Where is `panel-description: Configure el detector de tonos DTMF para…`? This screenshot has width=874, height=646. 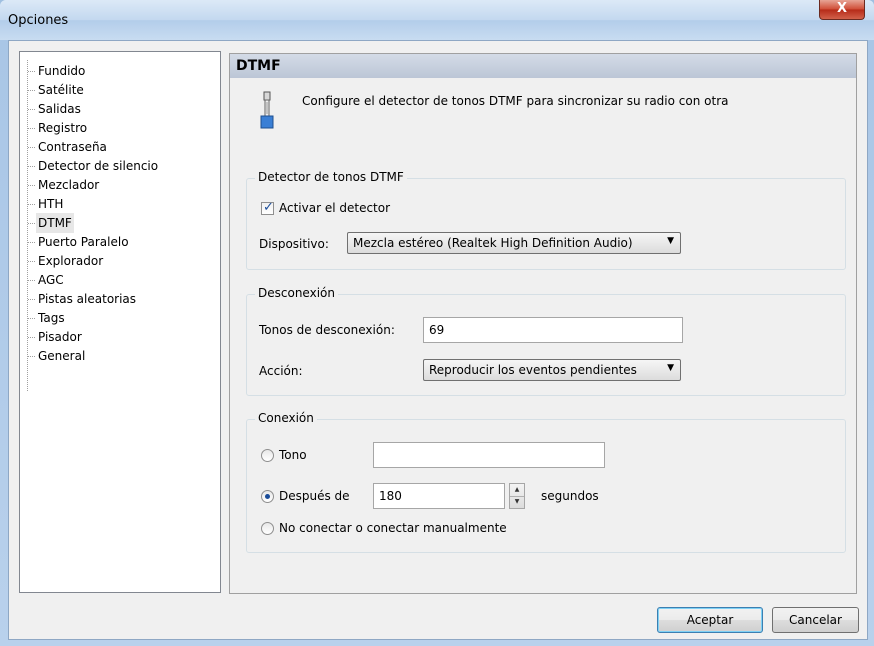
panel-description: Configure el detector de tonos DTMF para… is located at coordinates (515, 101).